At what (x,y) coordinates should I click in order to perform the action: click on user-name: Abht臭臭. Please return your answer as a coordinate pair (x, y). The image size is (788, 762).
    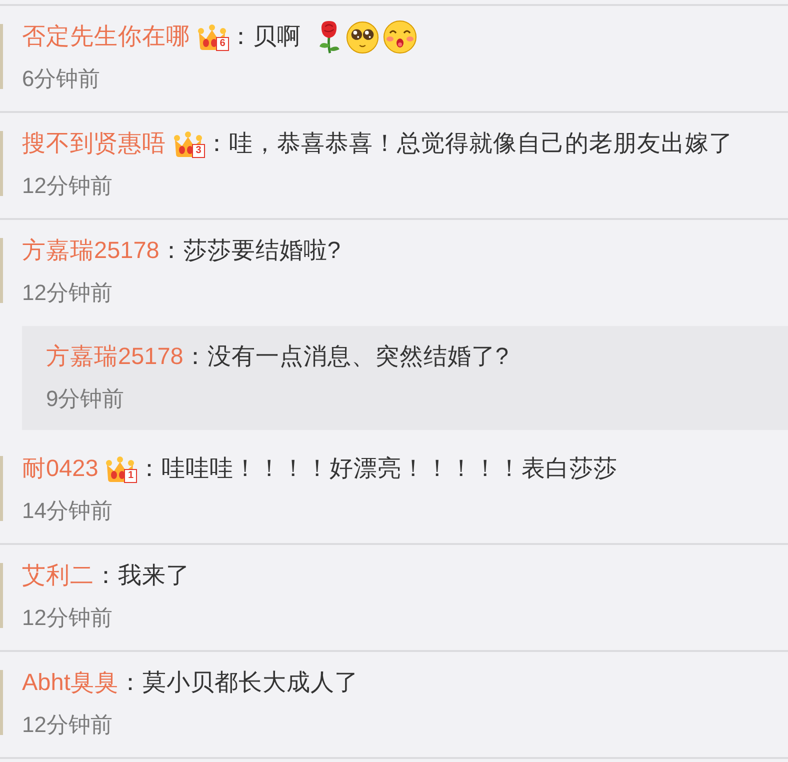
    Looking at the image, I should click on (70, 683).